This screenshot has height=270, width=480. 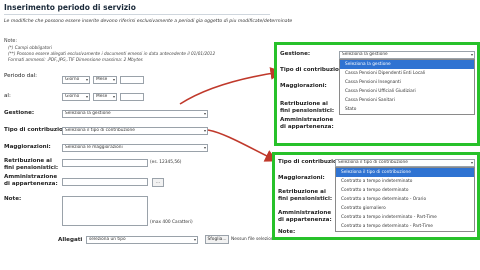 I want to click on al-label: al:, so click(x=7, y=96).